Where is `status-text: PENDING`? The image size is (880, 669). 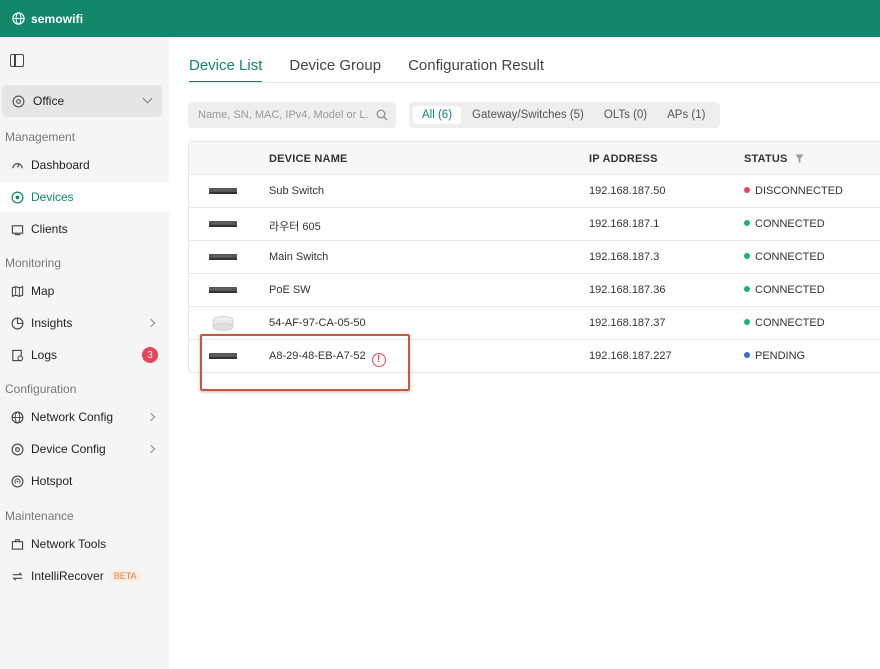
status-text: PENDING is located at coordinates (780, 356).